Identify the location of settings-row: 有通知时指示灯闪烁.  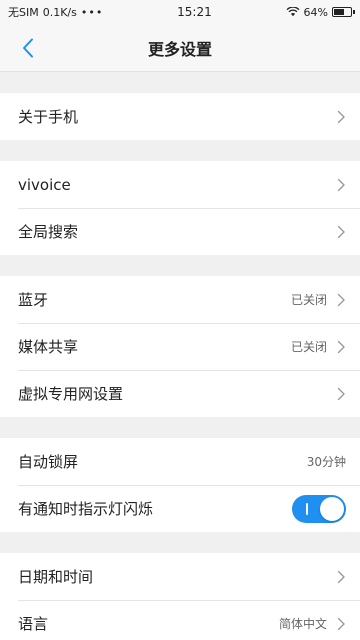
(180, 508).